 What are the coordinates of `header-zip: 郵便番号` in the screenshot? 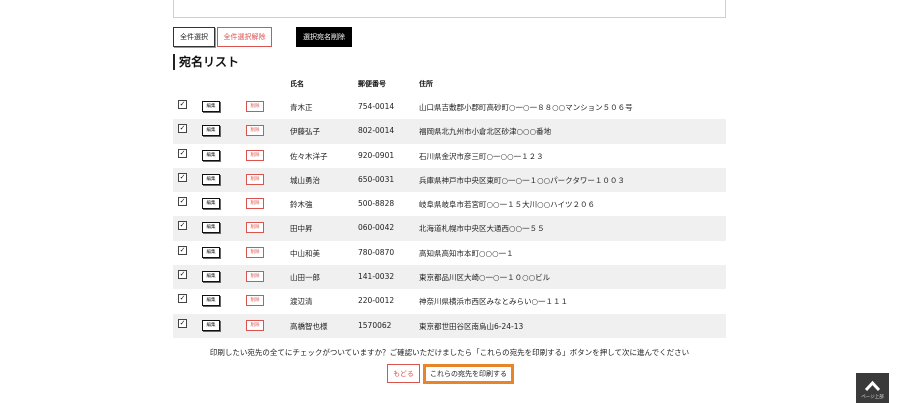 It's located at (372, 84).